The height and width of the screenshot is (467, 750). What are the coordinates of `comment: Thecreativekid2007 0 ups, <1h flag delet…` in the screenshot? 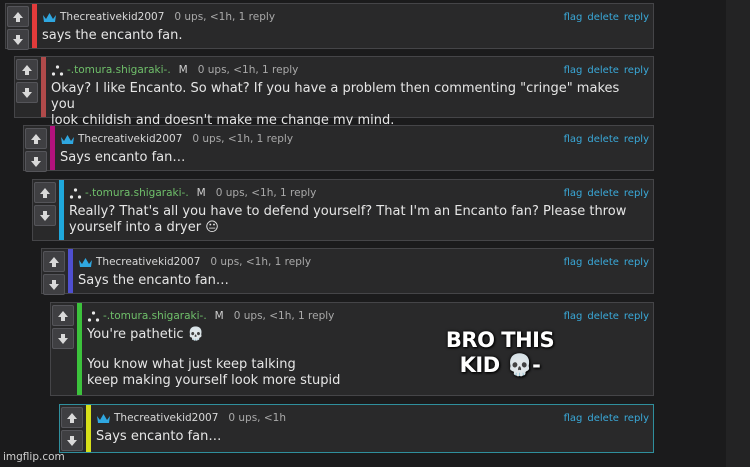 It's located at (356, 428).